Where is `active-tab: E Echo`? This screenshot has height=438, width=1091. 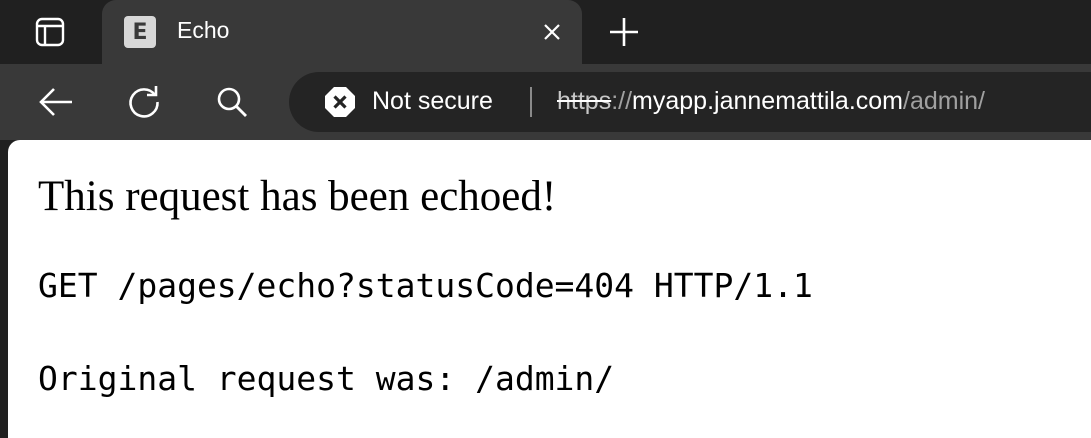 active-tab: E Echo is located at coordinates (342, 32).